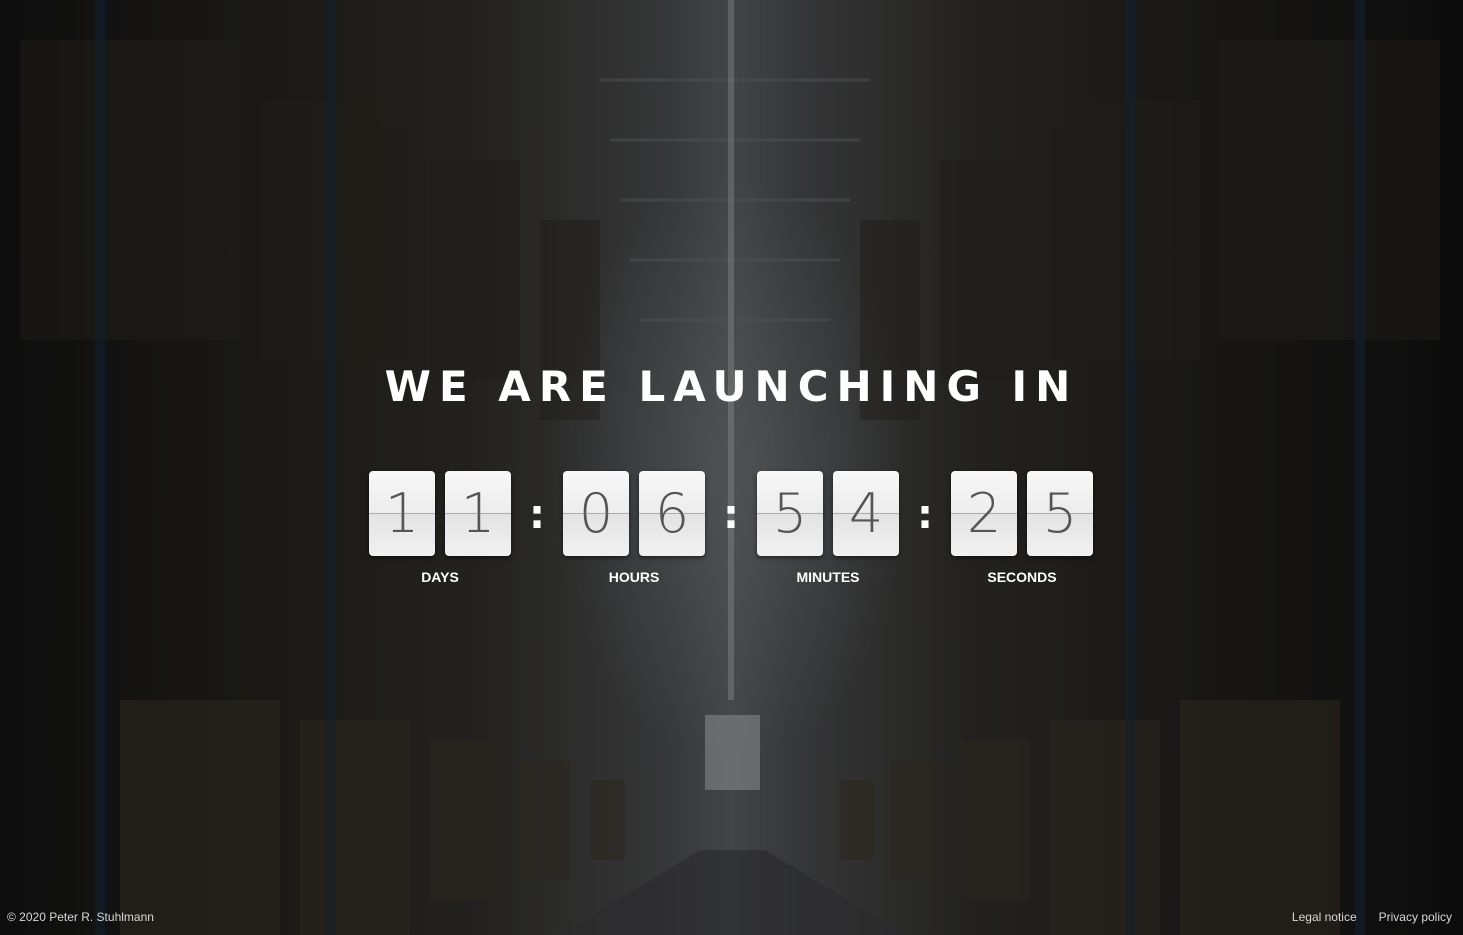 The image size is (1463, 935). Describe the element at coordinates (672, 513) in the screenshot. I see `hours-digit-2: 6` at that location.